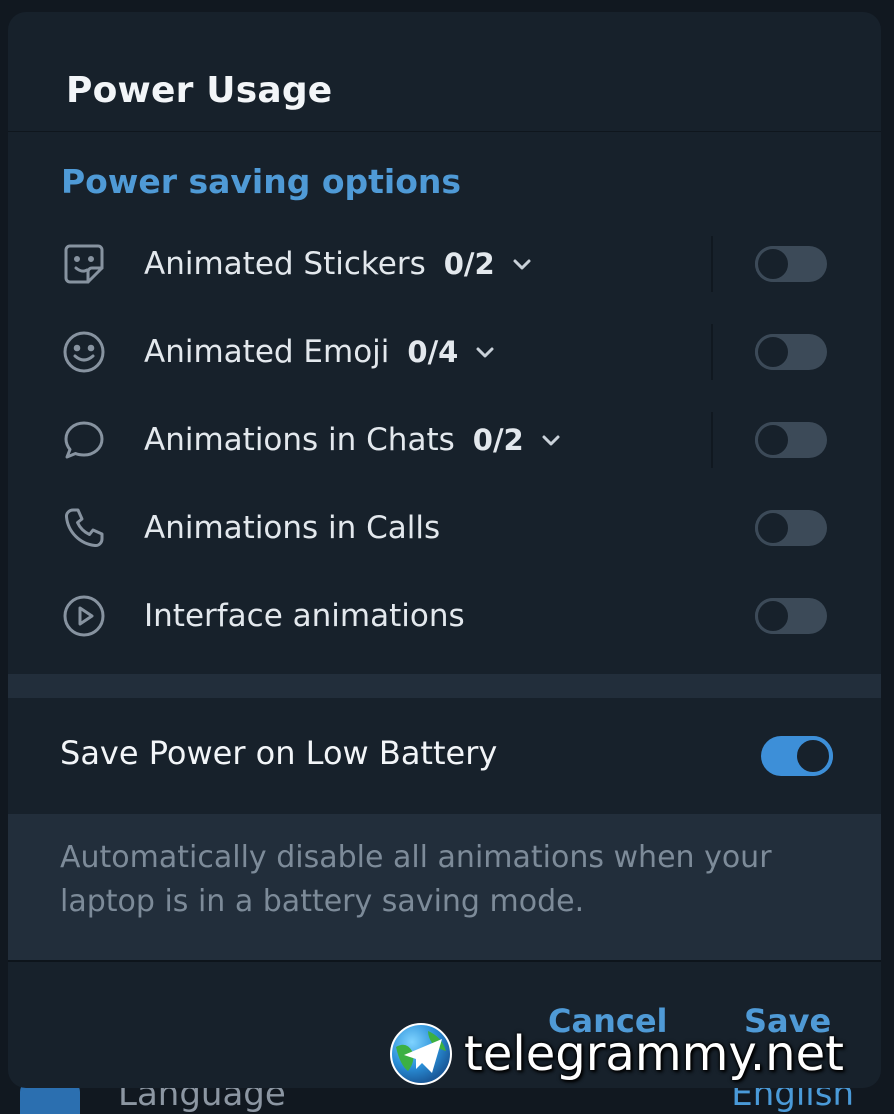 The image size is (894, 1114). I want to click on telegram-globe-logo-icon, so click(421, 1054).